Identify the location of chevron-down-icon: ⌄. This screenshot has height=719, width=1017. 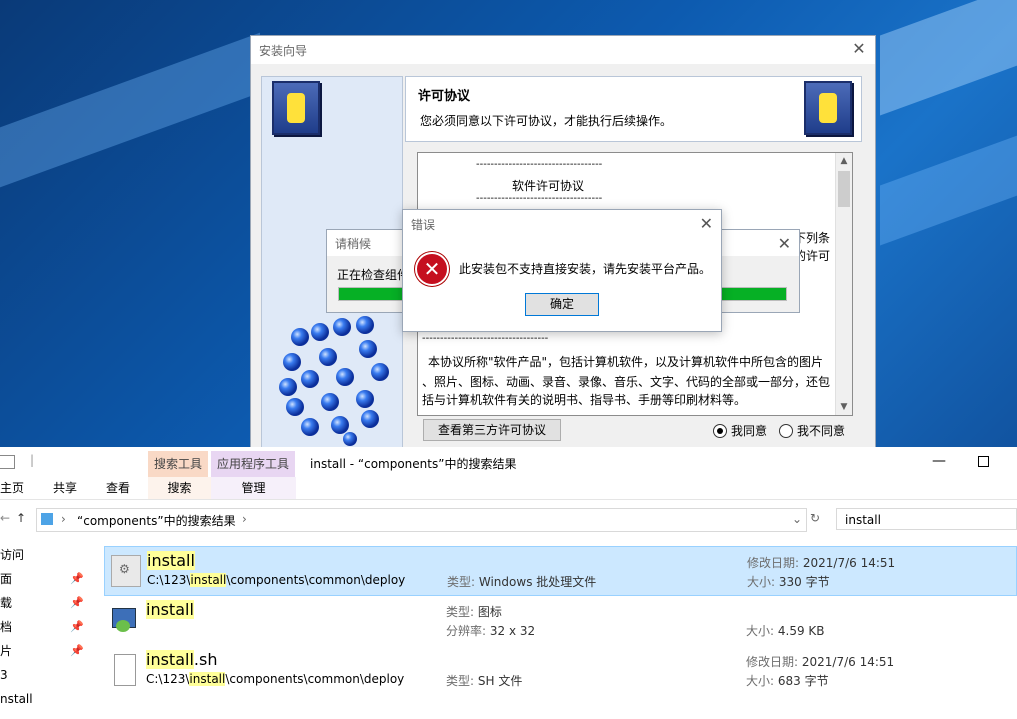
(797, 519).